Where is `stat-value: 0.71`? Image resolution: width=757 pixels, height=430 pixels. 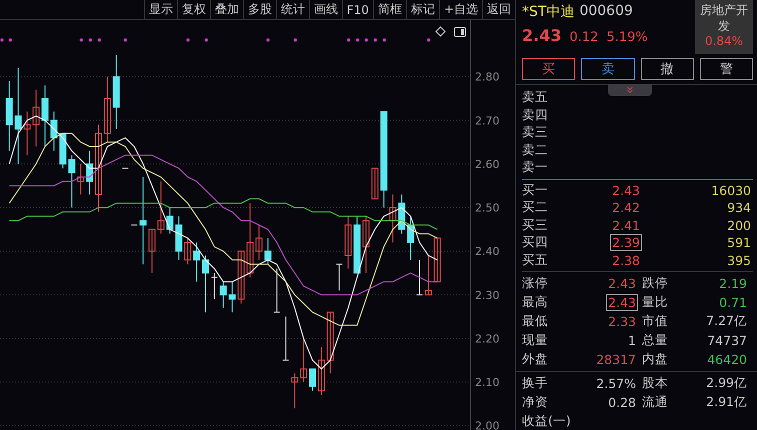 stat-value: 0.71 is located at coordinates (733, 303).